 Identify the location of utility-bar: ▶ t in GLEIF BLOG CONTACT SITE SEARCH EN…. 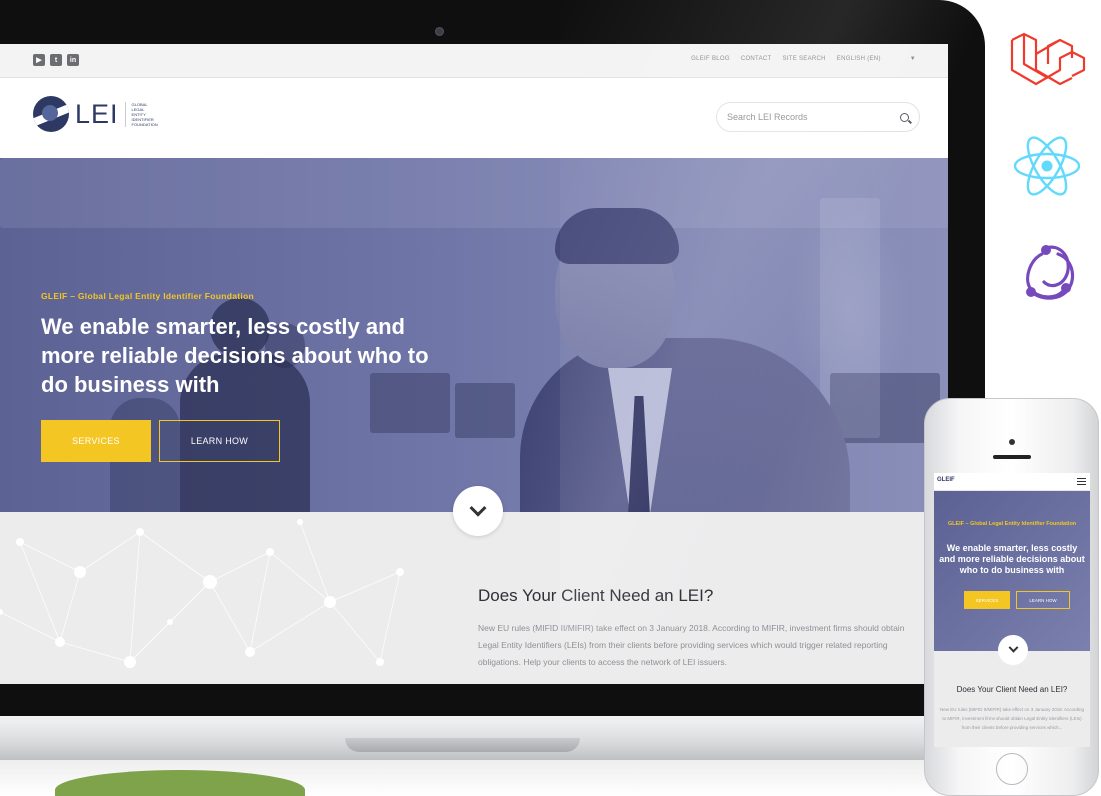
(474, 61).